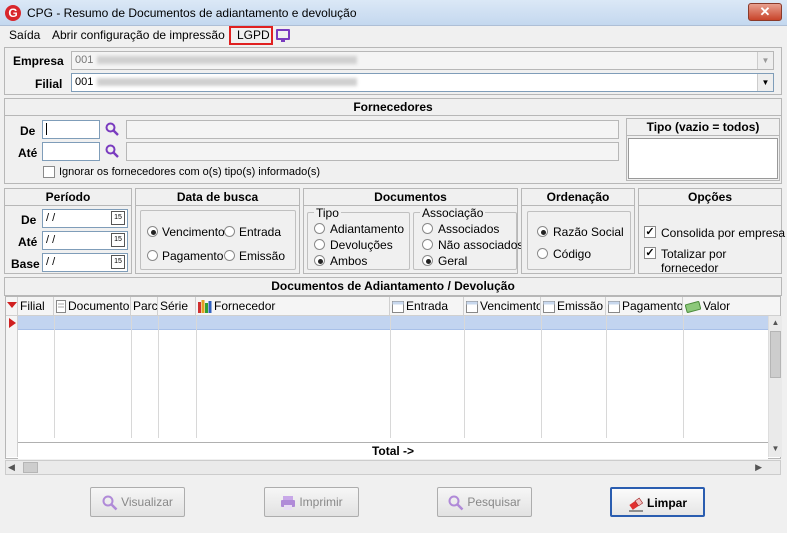 The height and width of the screenshot is (533, 787). What do you see at coordinates (573, 306) in the screenshot?
I see `col-emissao: Emissão` at bounding box center [573, 306].